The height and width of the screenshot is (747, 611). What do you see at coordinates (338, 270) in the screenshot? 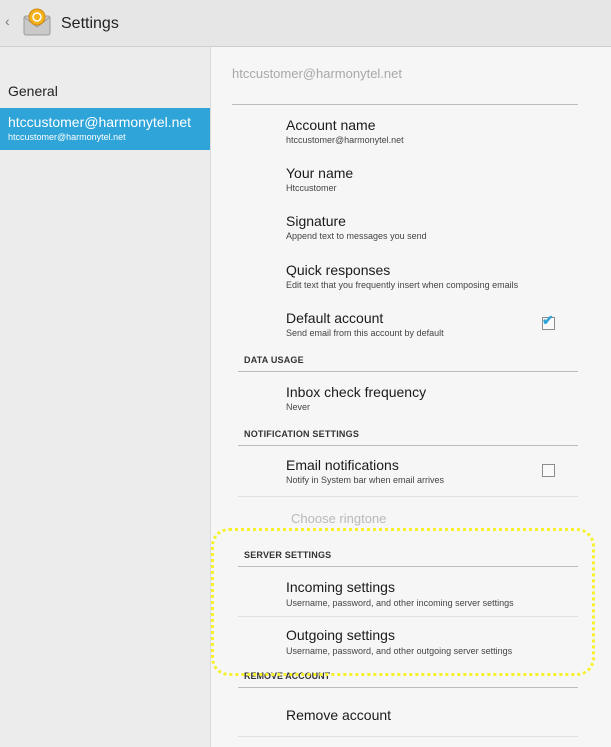
I see `quick-responses-title: Quick responses` at bounding box center [338, 270].